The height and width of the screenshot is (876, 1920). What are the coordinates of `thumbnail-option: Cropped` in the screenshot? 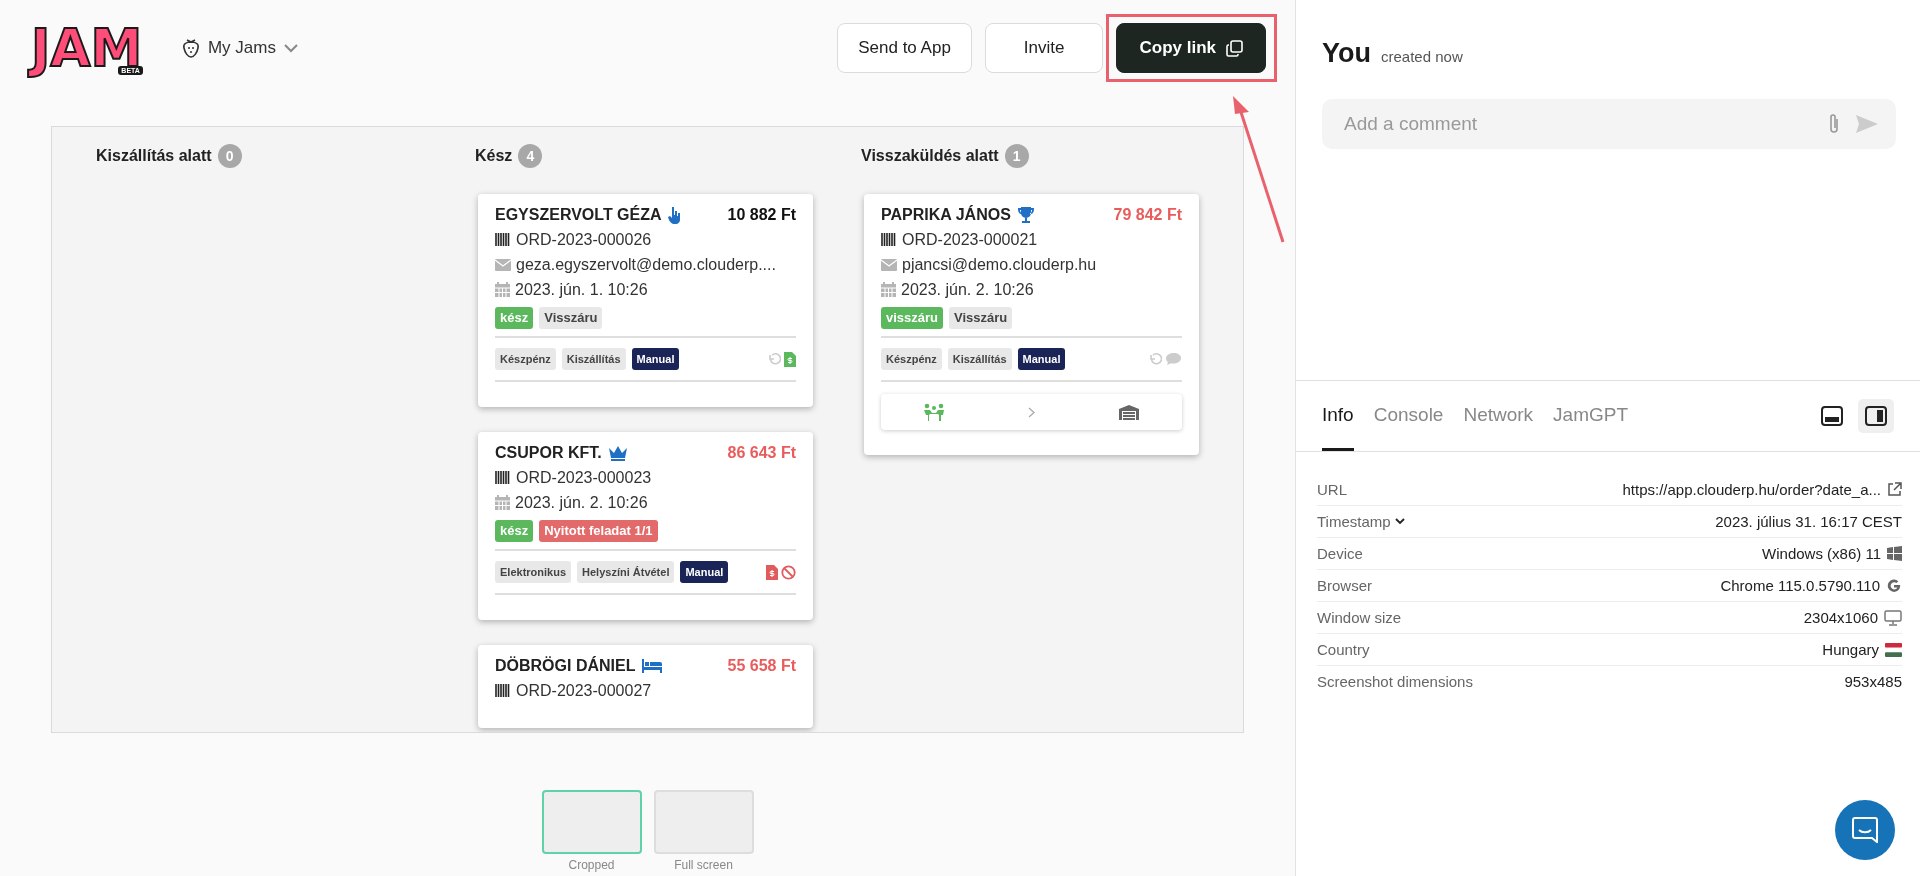 It's located at (591, 831).